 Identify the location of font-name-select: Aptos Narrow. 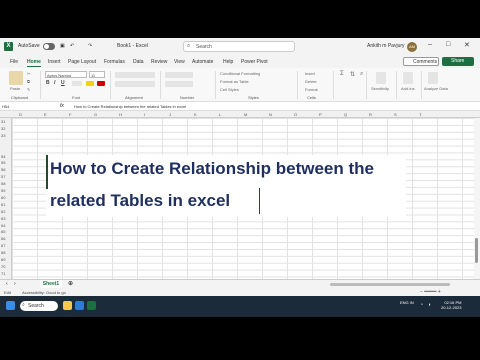
(66, 74).